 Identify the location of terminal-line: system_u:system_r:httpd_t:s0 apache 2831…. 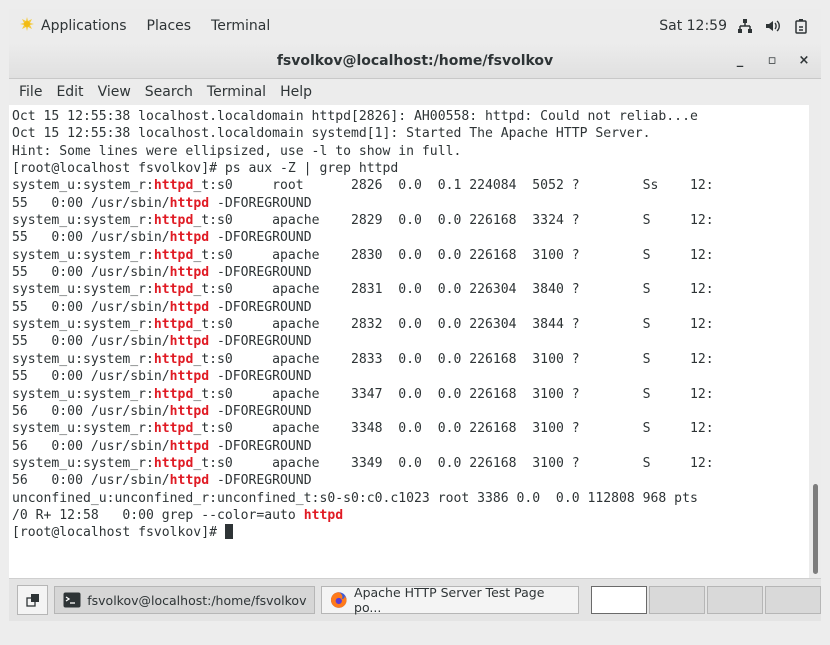
(410, 289).